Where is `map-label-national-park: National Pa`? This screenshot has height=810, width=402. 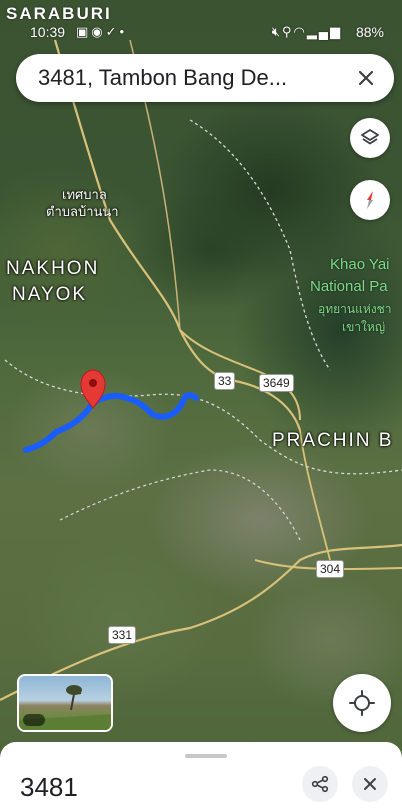 map-label-national-park: National Pa is located at coordinates (349, 286).